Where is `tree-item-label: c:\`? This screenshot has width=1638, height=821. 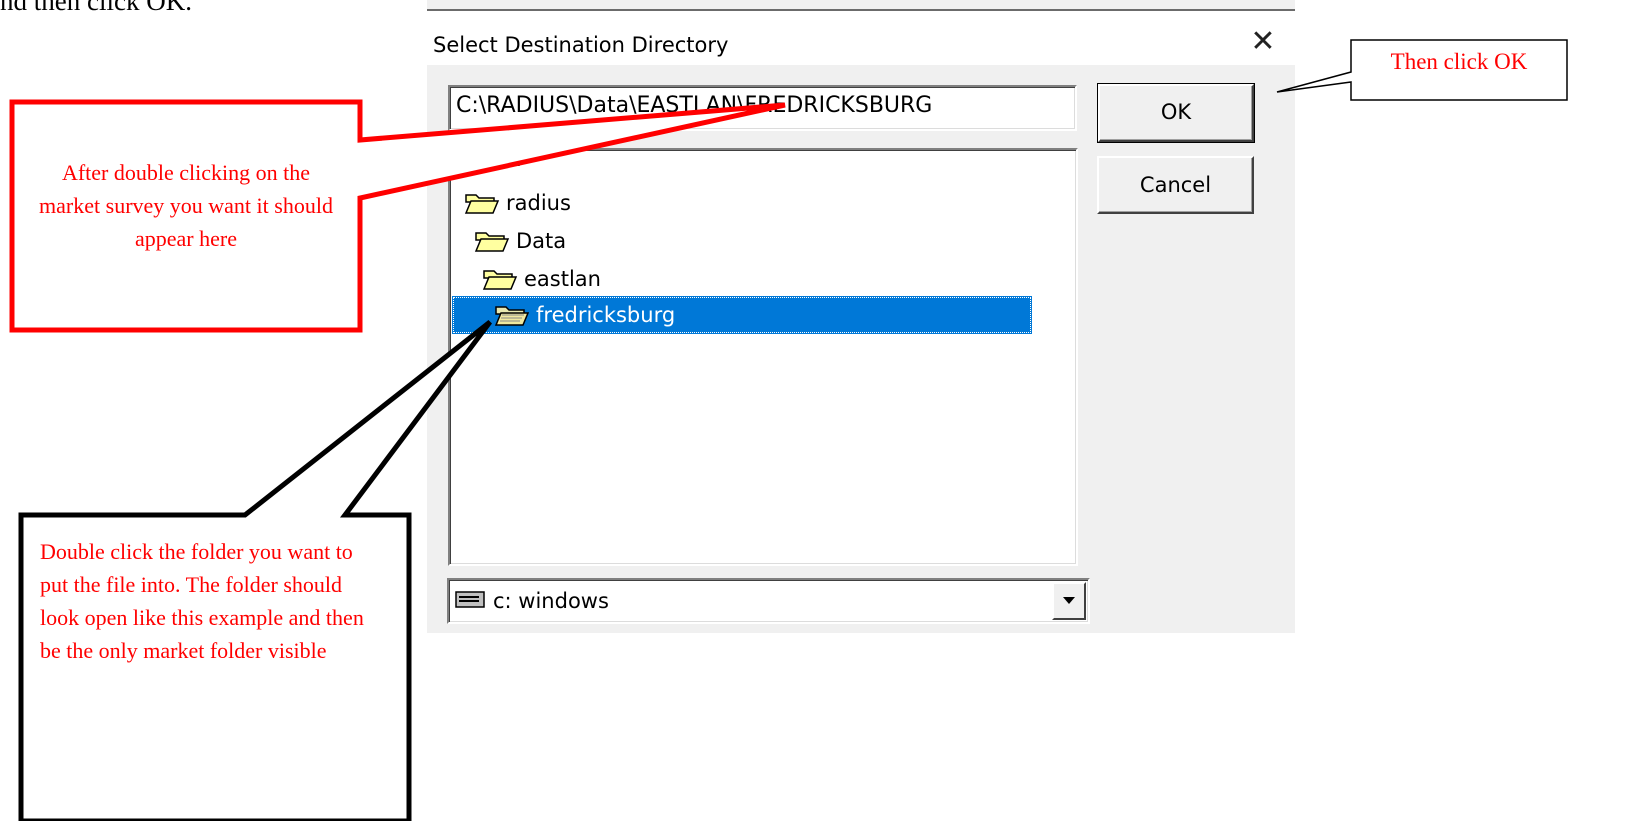 tree-item-label: c:\ is located at coordinates (507, 158).